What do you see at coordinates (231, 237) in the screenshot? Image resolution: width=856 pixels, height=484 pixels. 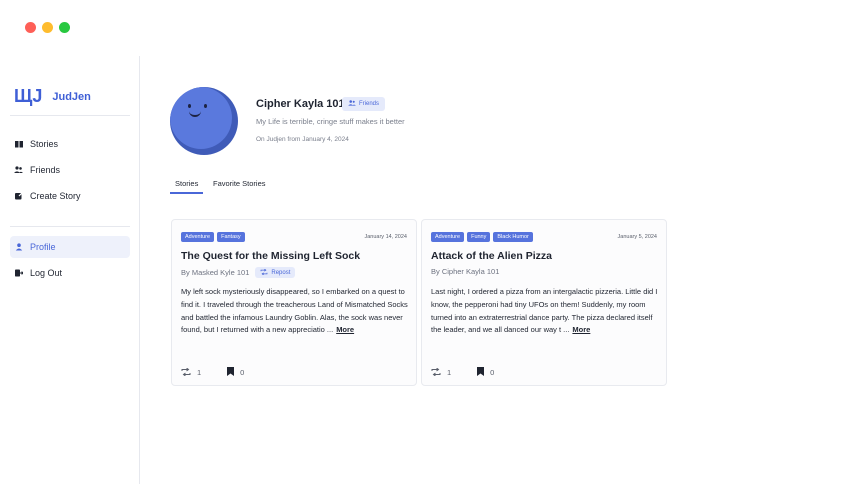 I see `tag-badge: Fantasy` at bounding box center [231, 237].